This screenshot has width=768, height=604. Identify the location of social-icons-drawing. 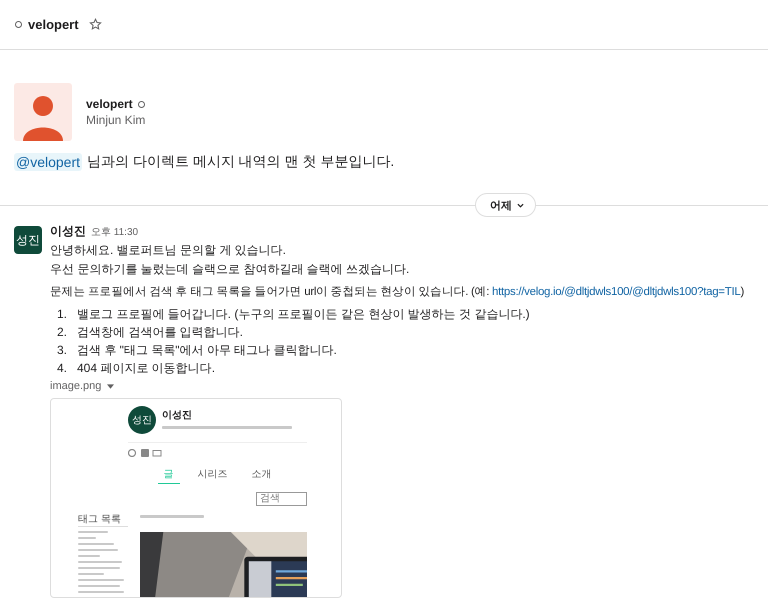
(145, 453).